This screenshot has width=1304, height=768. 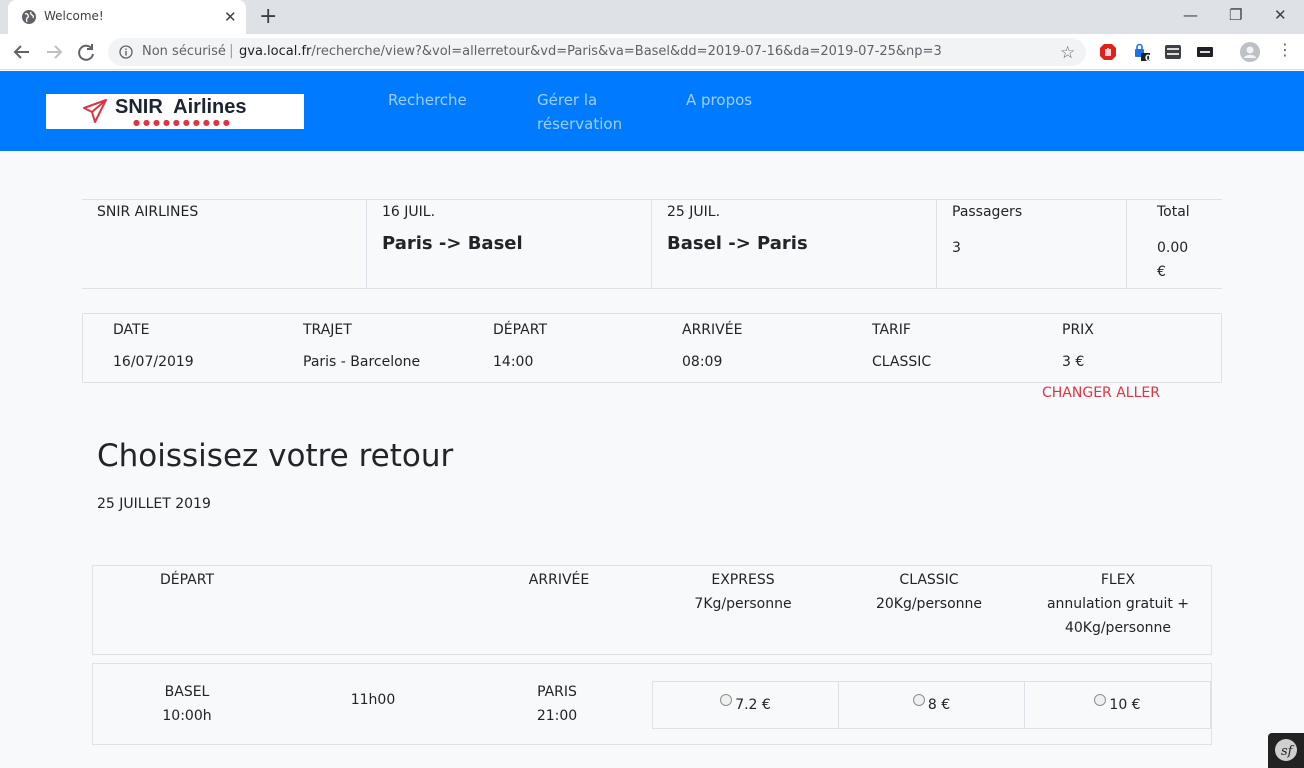 I want to click on classic-radio, so click(x=918, y=700).